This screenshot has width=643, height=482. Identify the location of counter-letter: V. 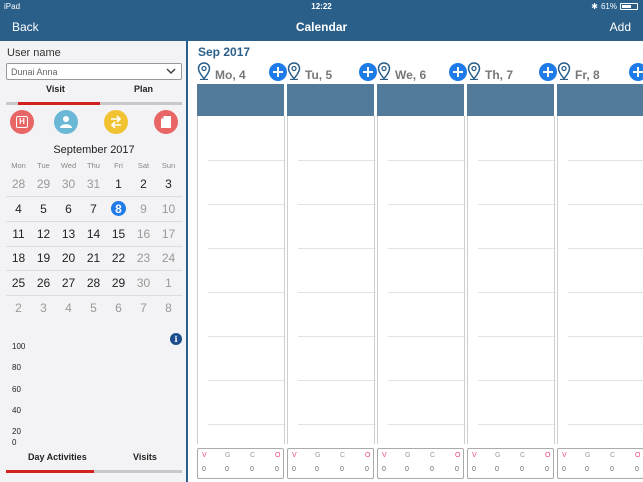
(564, 455).